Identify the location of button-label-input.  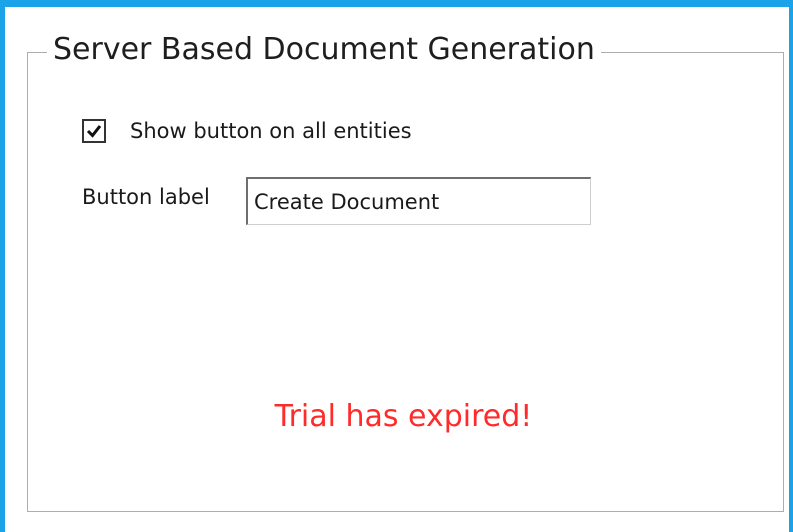
(418, 201).